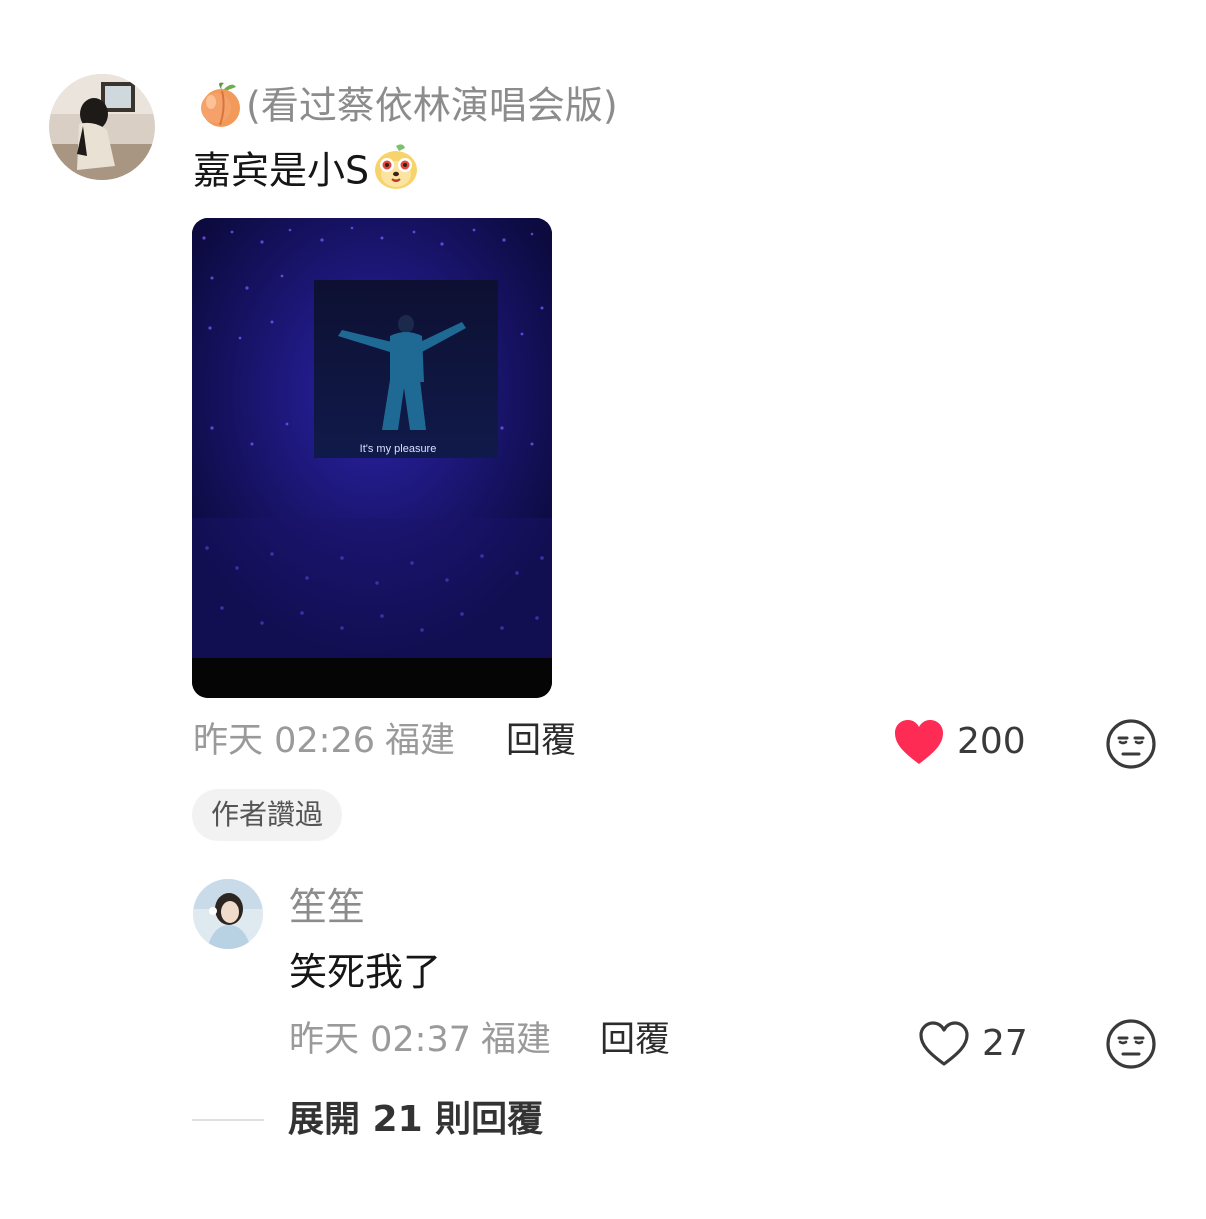  What do you see at coordinates (380, 1040) in the screenshot?
I see `reply-time: 昨天 02:37` at bounding box center [380, 1040].